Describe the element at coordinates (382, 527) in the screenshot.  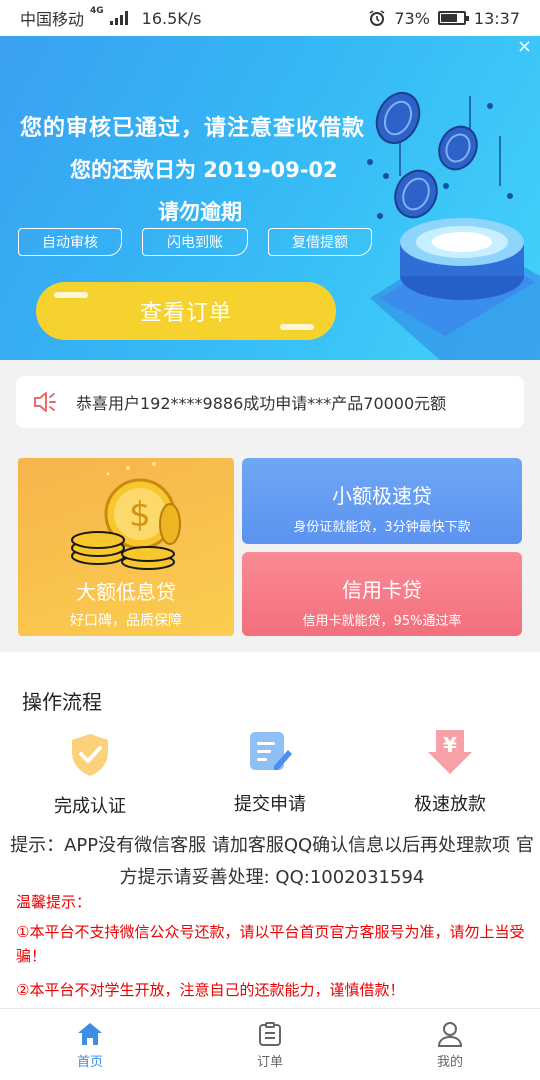
I see `small-loan-subtitle: 身份证就能贷，3分钟最快下款` at that location.